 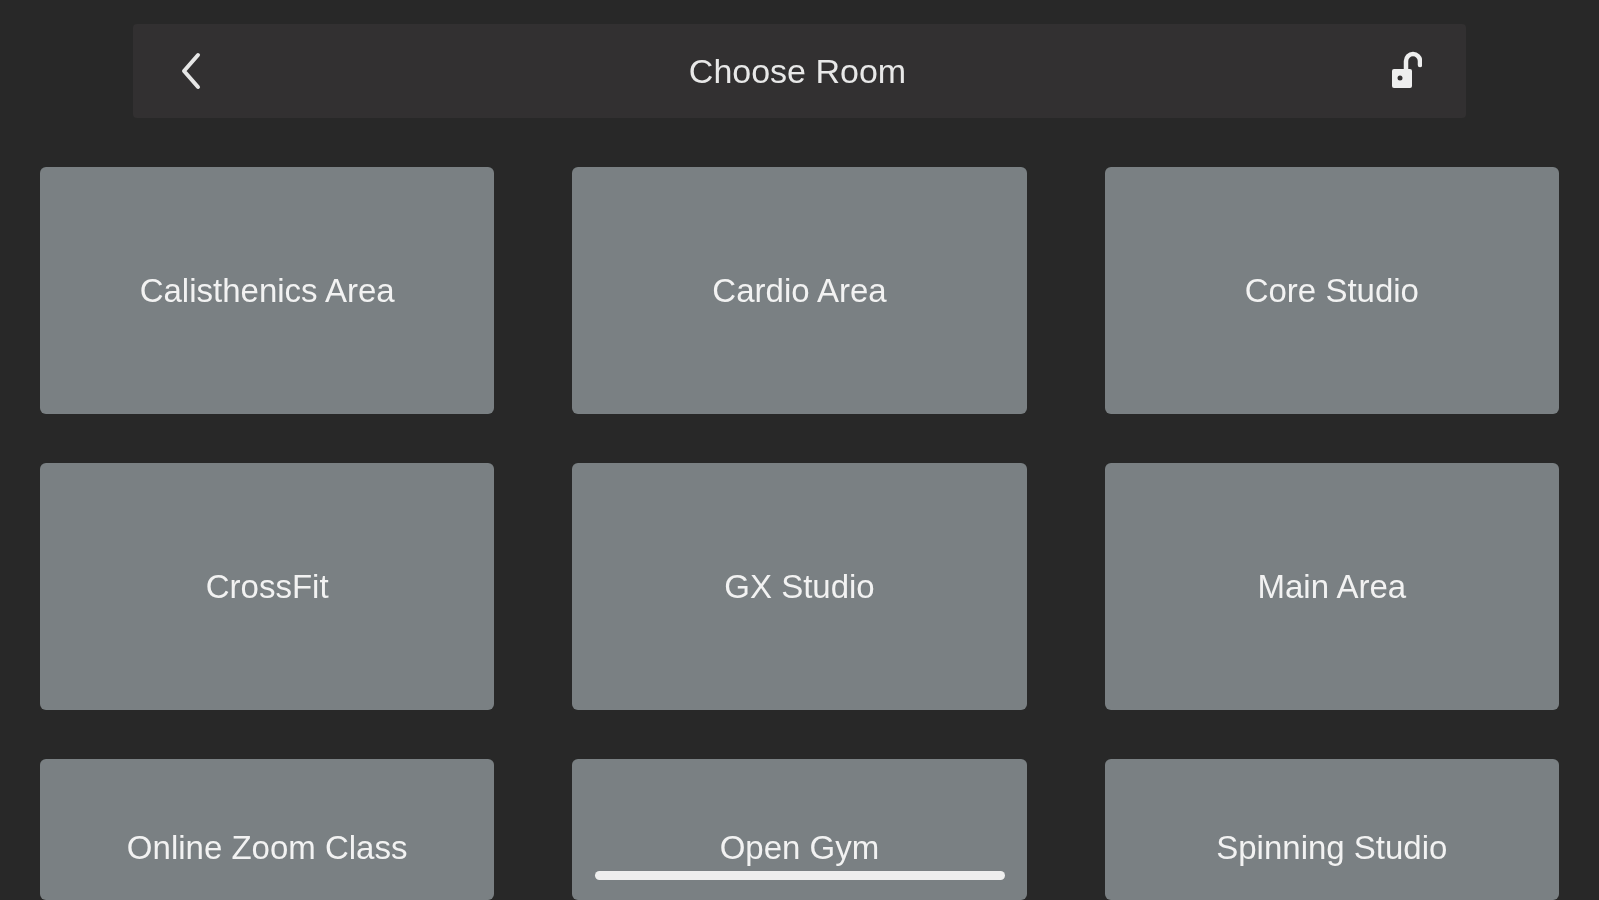 I want to click on room-tile: Spinning Studio, so click(x=1331, y=829).